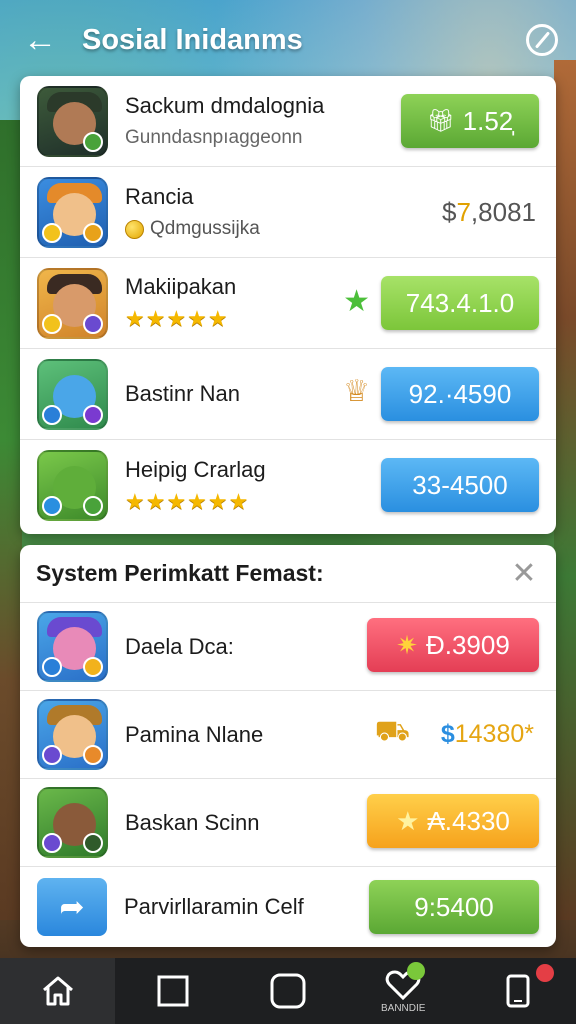 This screenshot has width=576, height=1024. Describe the element at coordinates (180, 573) in the screenshot. I see `section-title: System Perimkatt Femast:` at that location.